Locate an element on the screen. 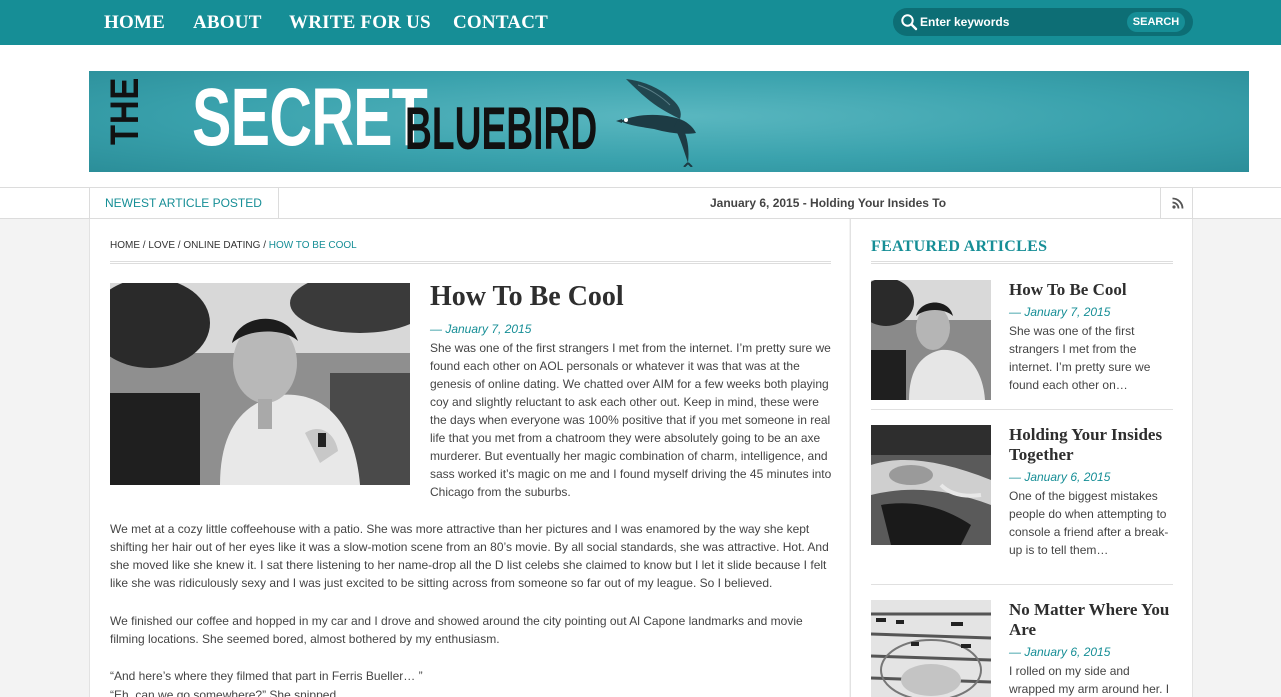 Image resolution: width=1281 pixels, height=697 pixels. breadcrumb-home: HOME is located at coordinates (125, 245).